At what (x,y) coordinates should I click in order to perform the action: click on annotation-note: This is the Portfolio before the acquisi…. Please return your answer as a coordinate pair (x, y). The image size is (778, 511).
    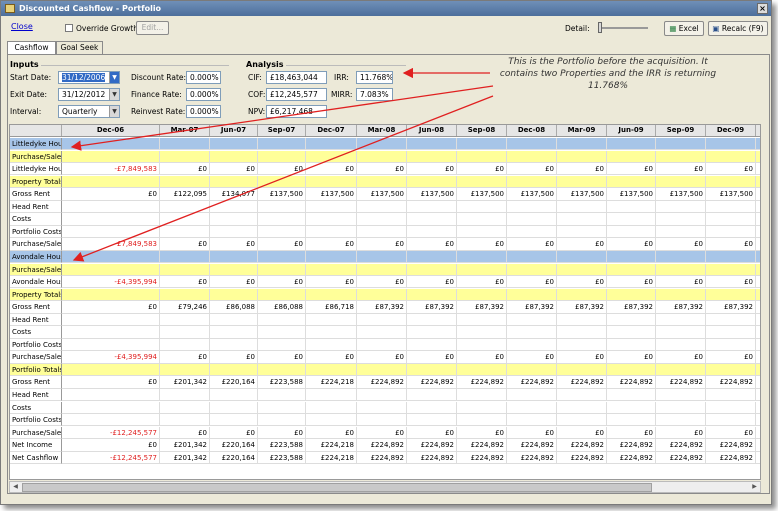
    Looking at the image, I should click on (608, 74).